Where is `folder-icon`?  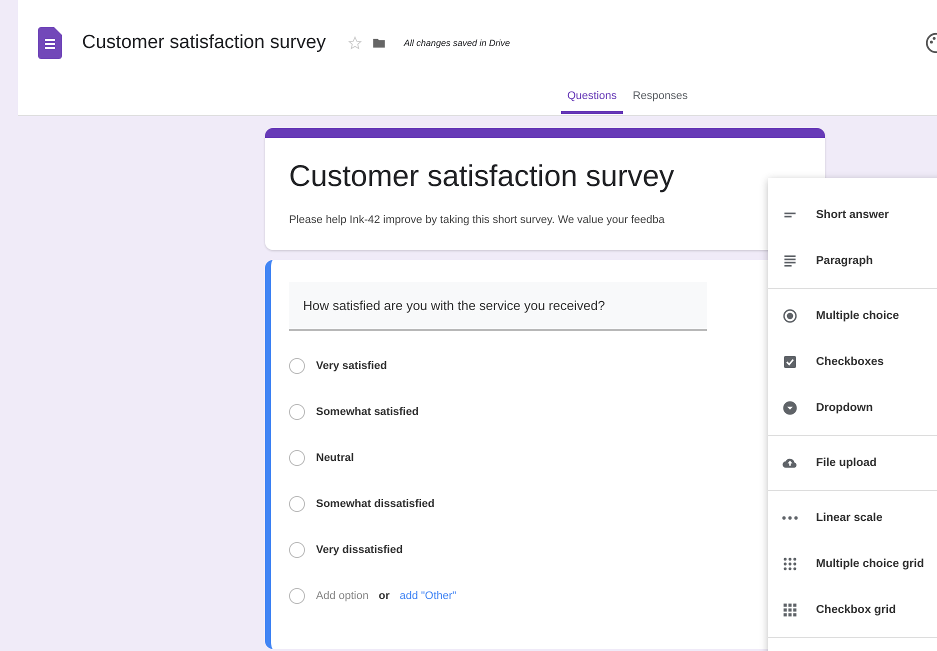
folder-icon is located at coordinates (379, 43).